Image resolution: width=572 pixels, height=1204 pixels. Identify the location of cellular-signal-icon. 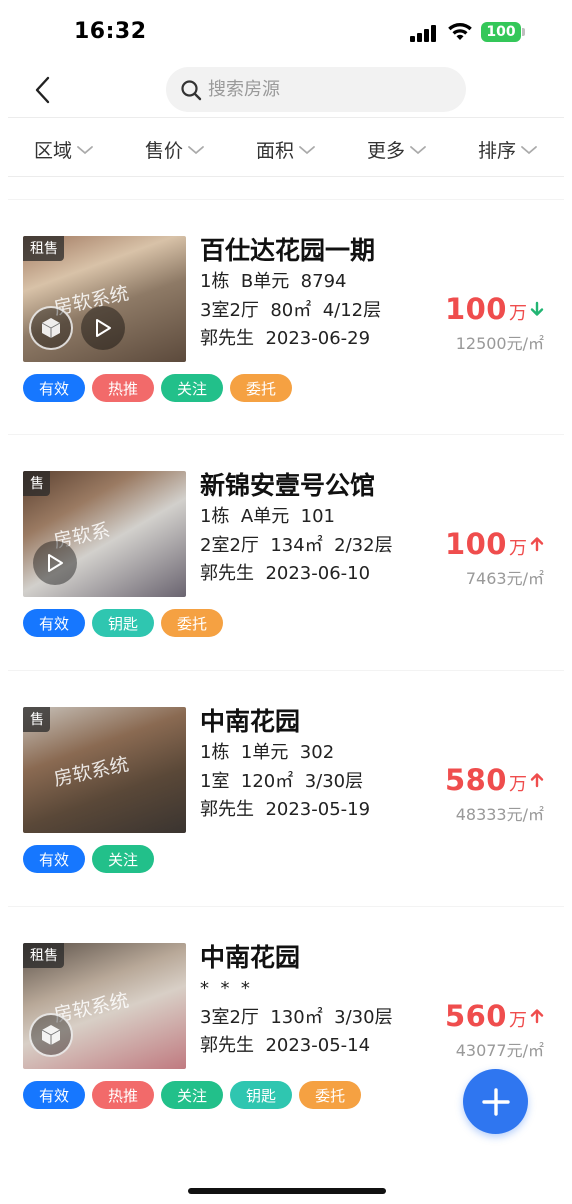
(424, 33).